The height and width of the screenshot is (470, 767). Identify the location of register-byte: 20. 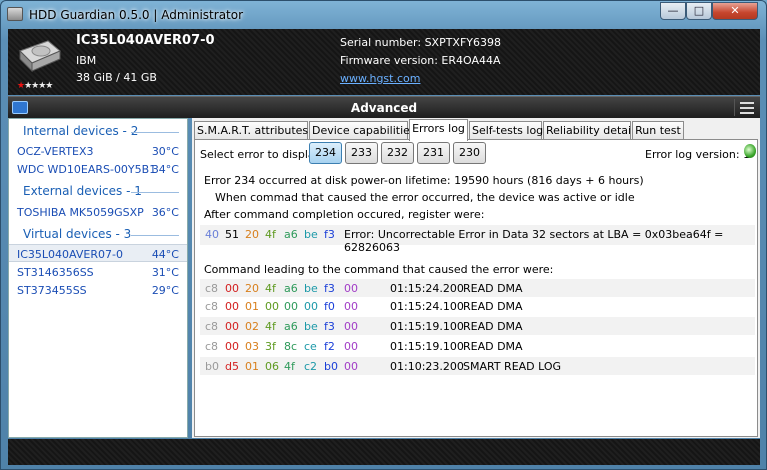
(252, 234).